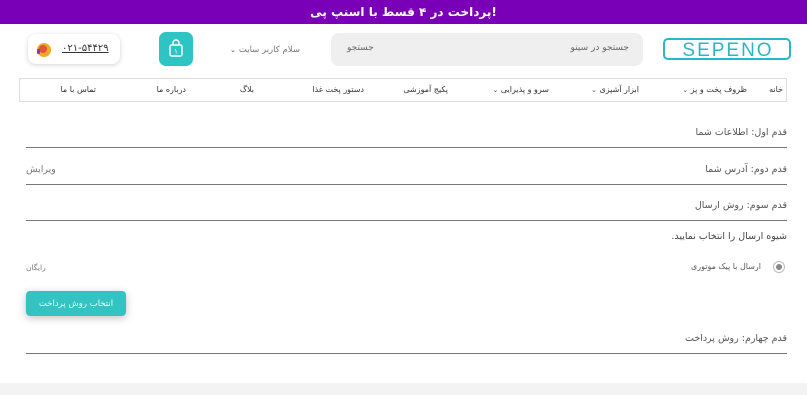 Image resolution: width=807 pixels, height=395 pixels. I want to click on step-title: قدم اول: اطلاعات شما, so click(741, 132).